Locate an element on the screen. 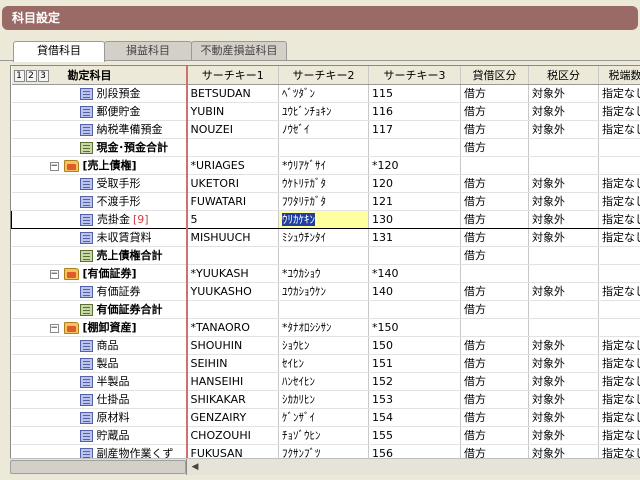  account-row: 副産物作業くず FUKUSANﾌｸｻﾝﾌﾞﾂ156借方対象外指定なし is located at coordinates (325, 451).